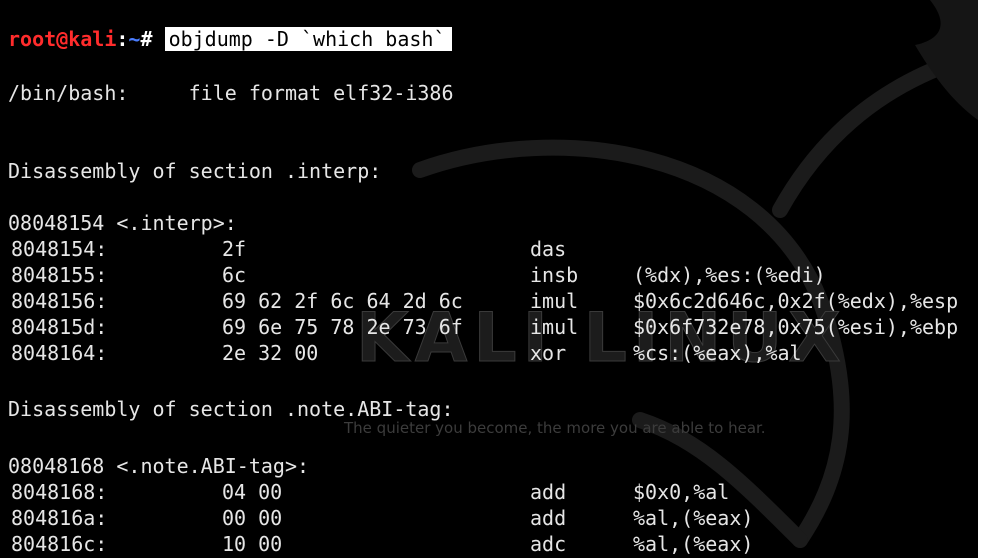  Describe the element at coordinates (195, 171) in the screenshot. I see `section-header: Disassembly of section .interp:` at that location.